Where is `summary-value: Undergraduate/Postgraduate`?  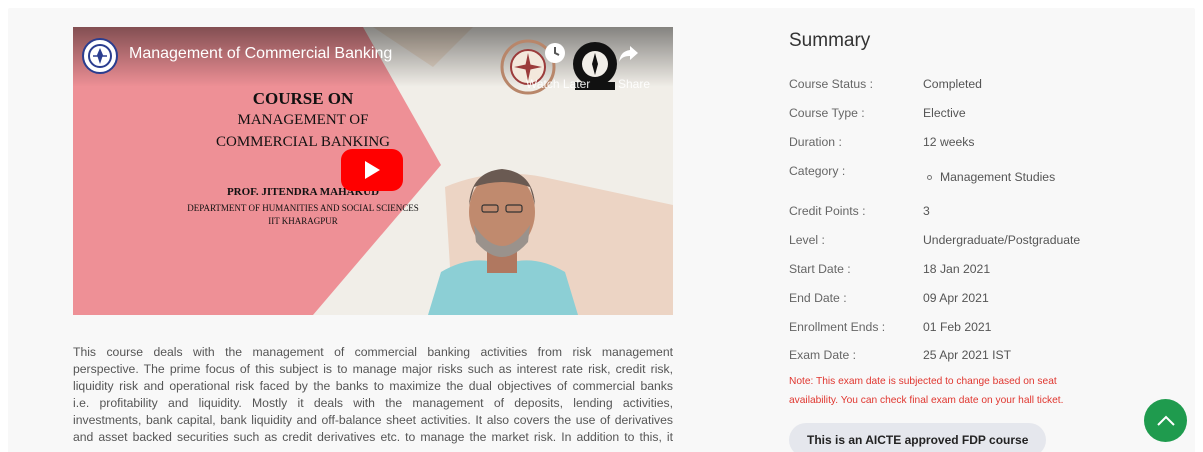
summary-value: Undergraduate/Postgraduate is located at coordinates (1002, 240).